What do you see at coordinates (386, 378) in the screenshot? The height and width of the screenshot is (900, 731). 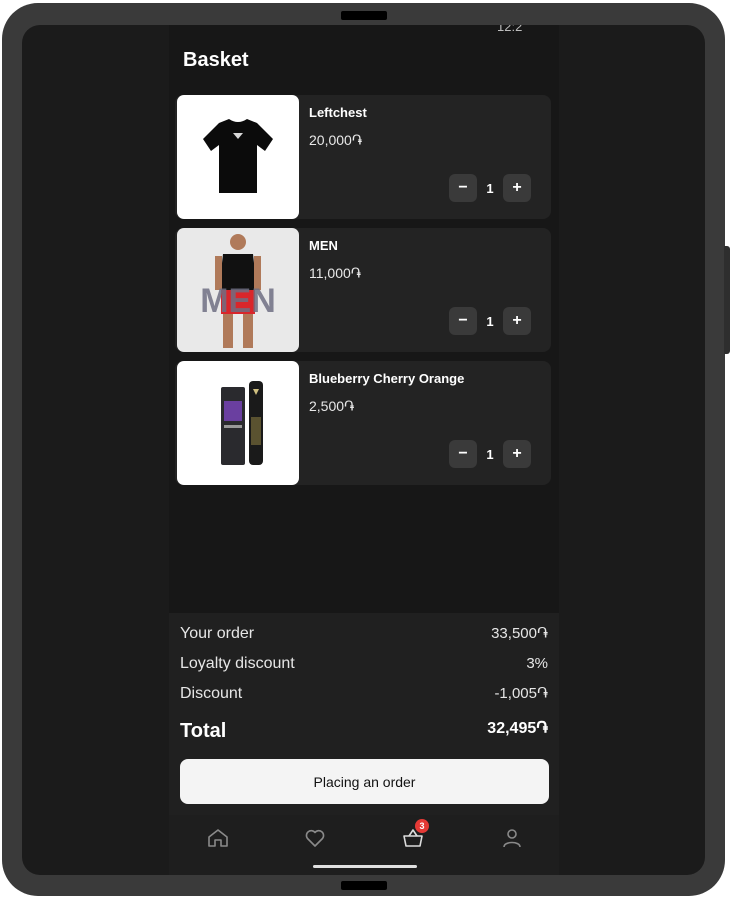 I see `item-name: Blueberry Cherry Orange` at bounding box center [386, 378].